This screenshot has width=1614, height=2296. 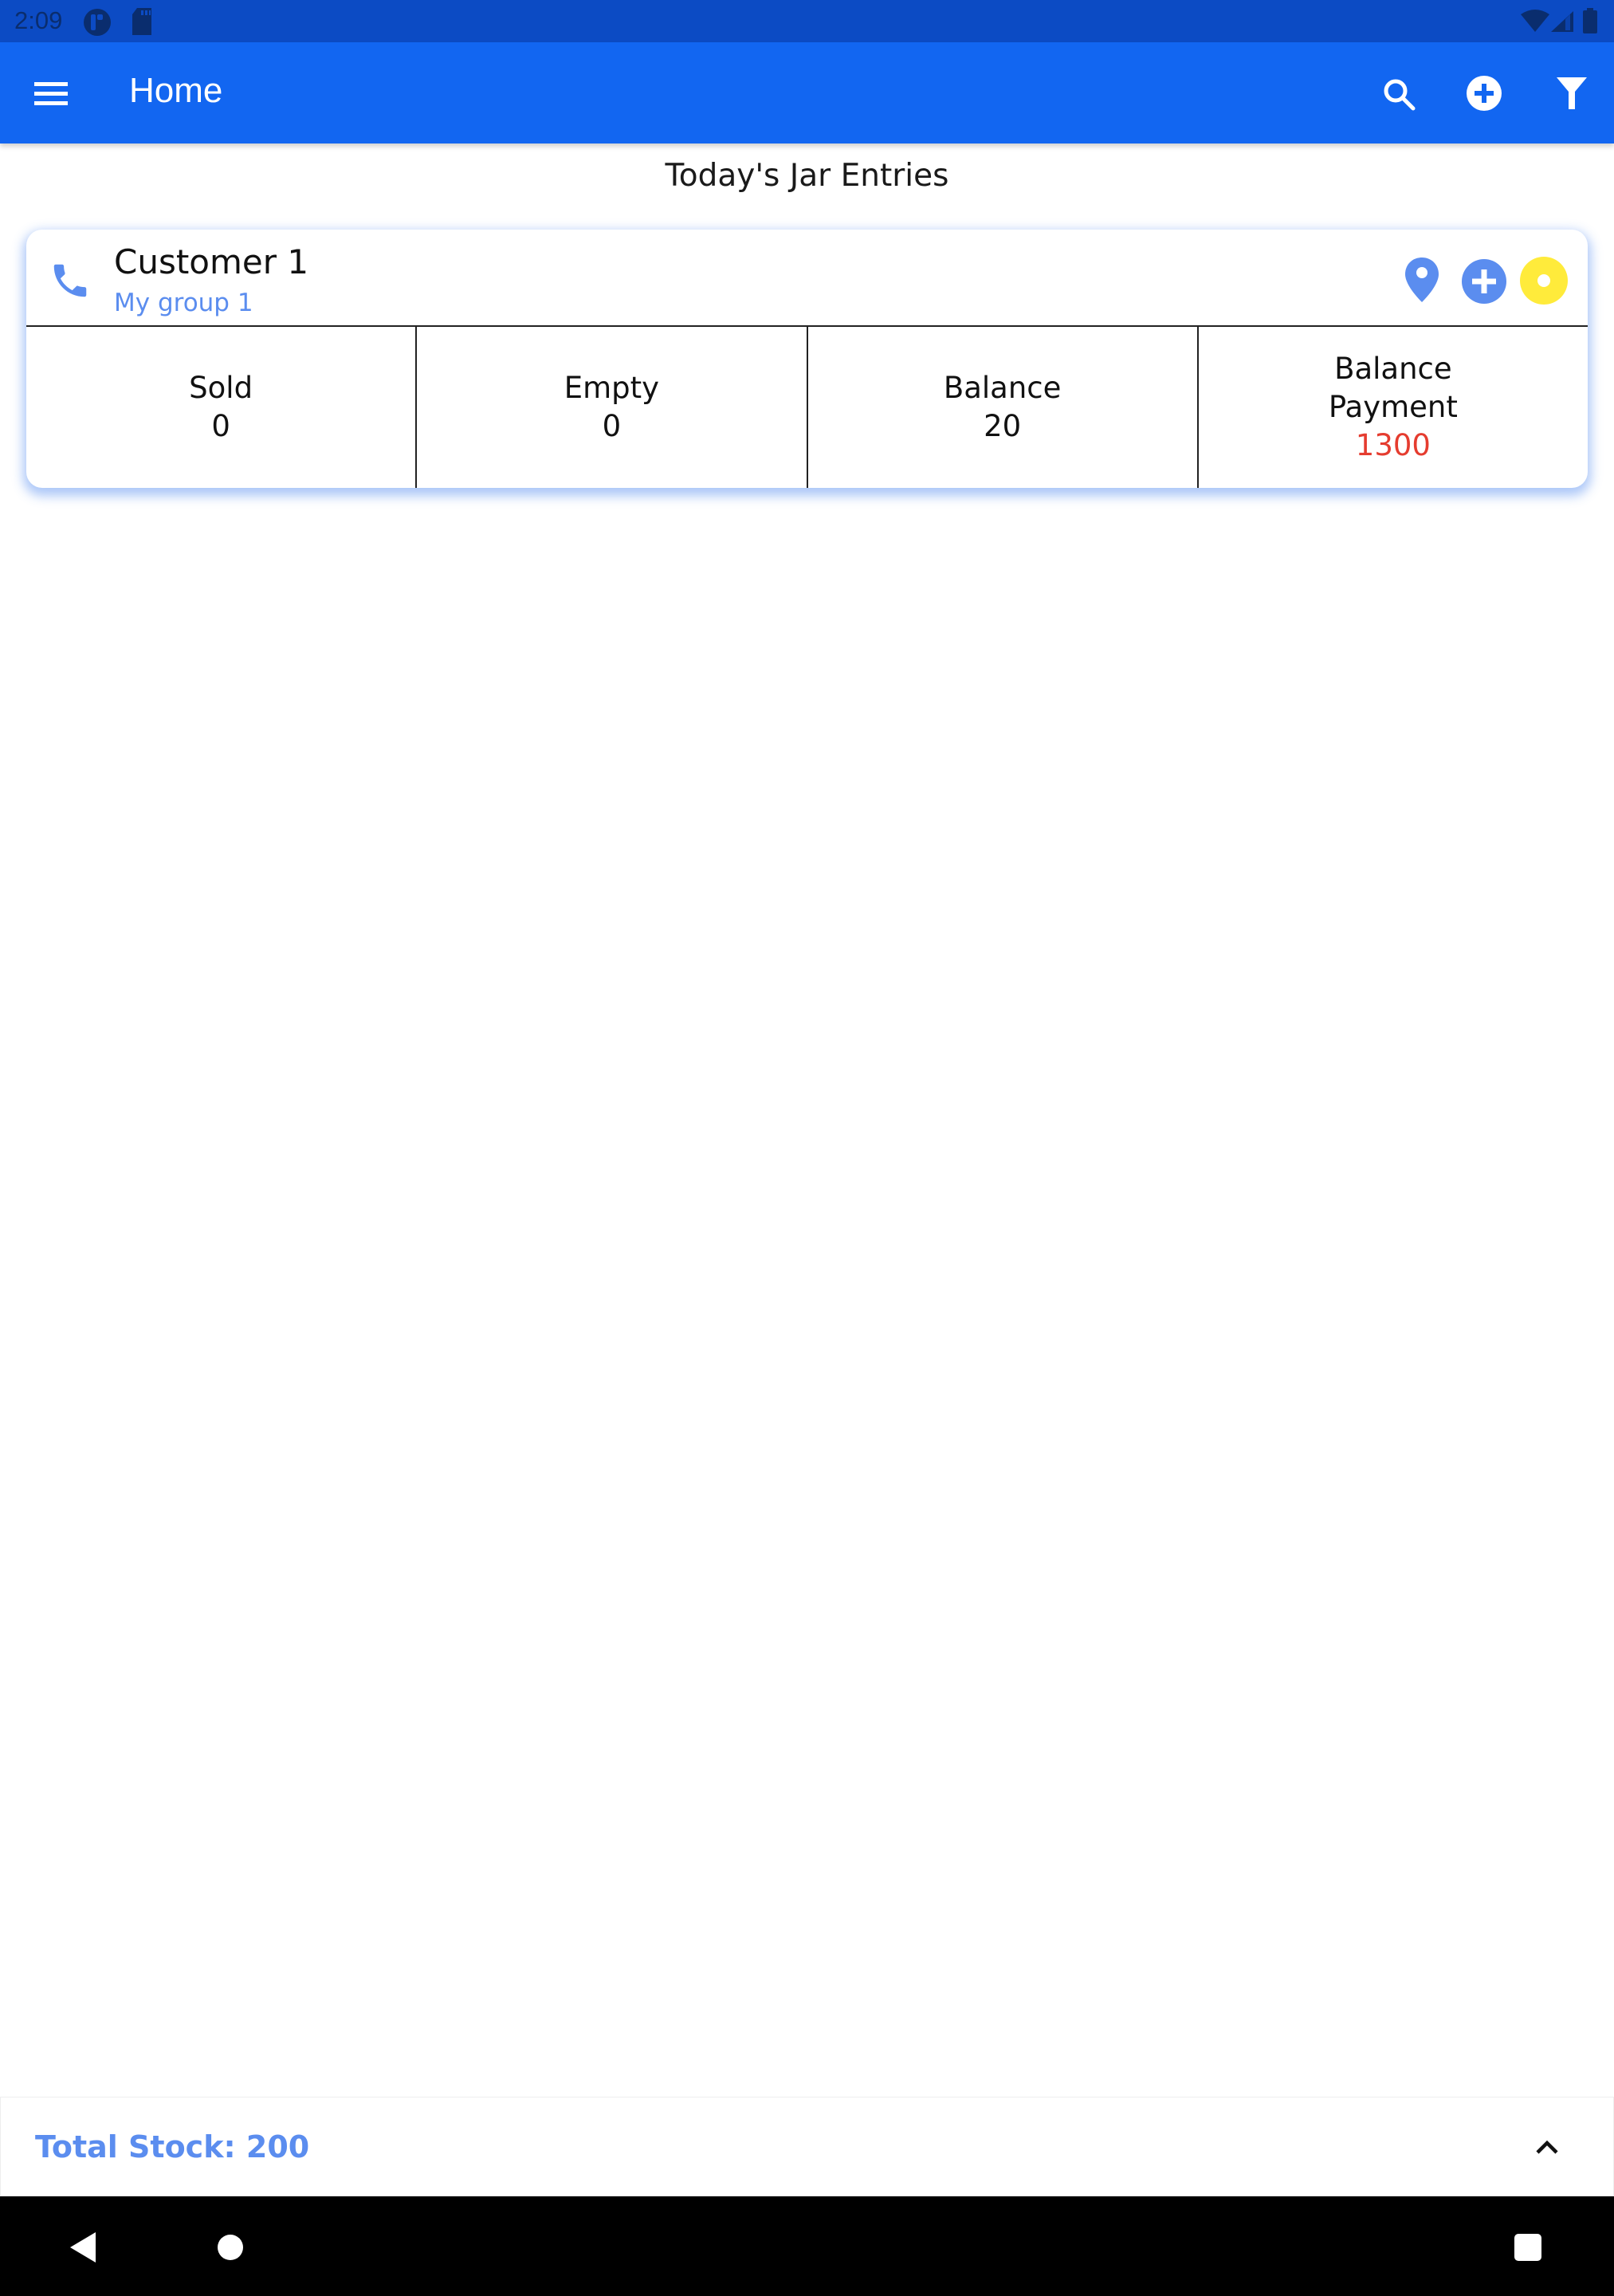 I want to click on search-icon, so click(x=1400, y=95).